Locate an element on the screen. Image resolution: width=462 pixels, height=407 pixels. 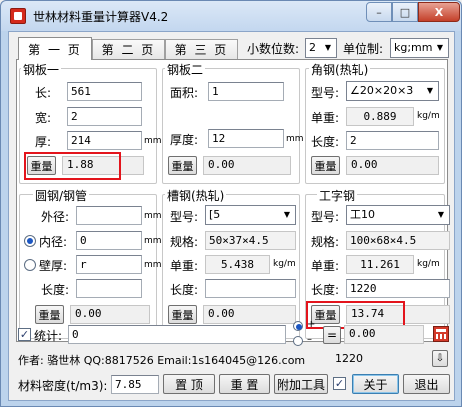
round-pipe-title: 圆钢/钢管 is located at coordinates (61, 195).